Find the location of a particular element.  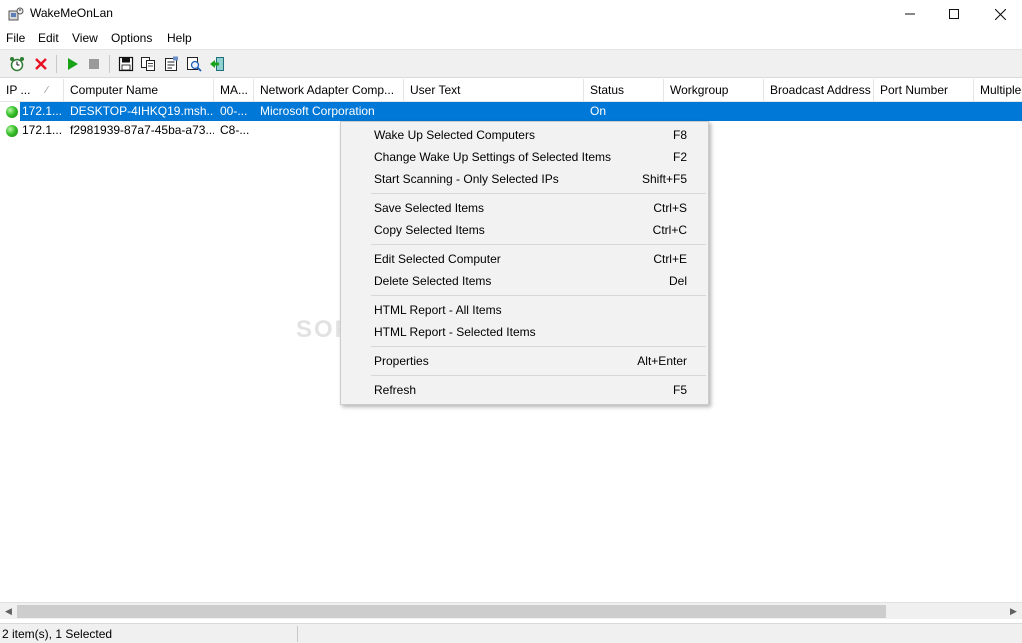

copy-icon is located at coordinates (148, 64).